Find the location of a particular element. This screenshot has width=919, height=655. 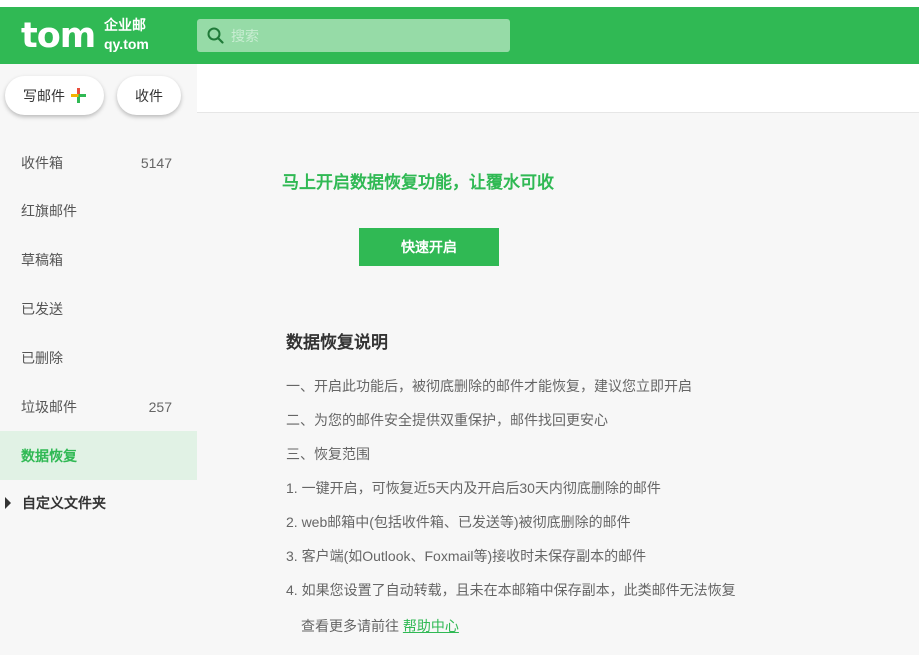

top-header: tom 企业邮 qy.tom is located at coordinates (459, 35).